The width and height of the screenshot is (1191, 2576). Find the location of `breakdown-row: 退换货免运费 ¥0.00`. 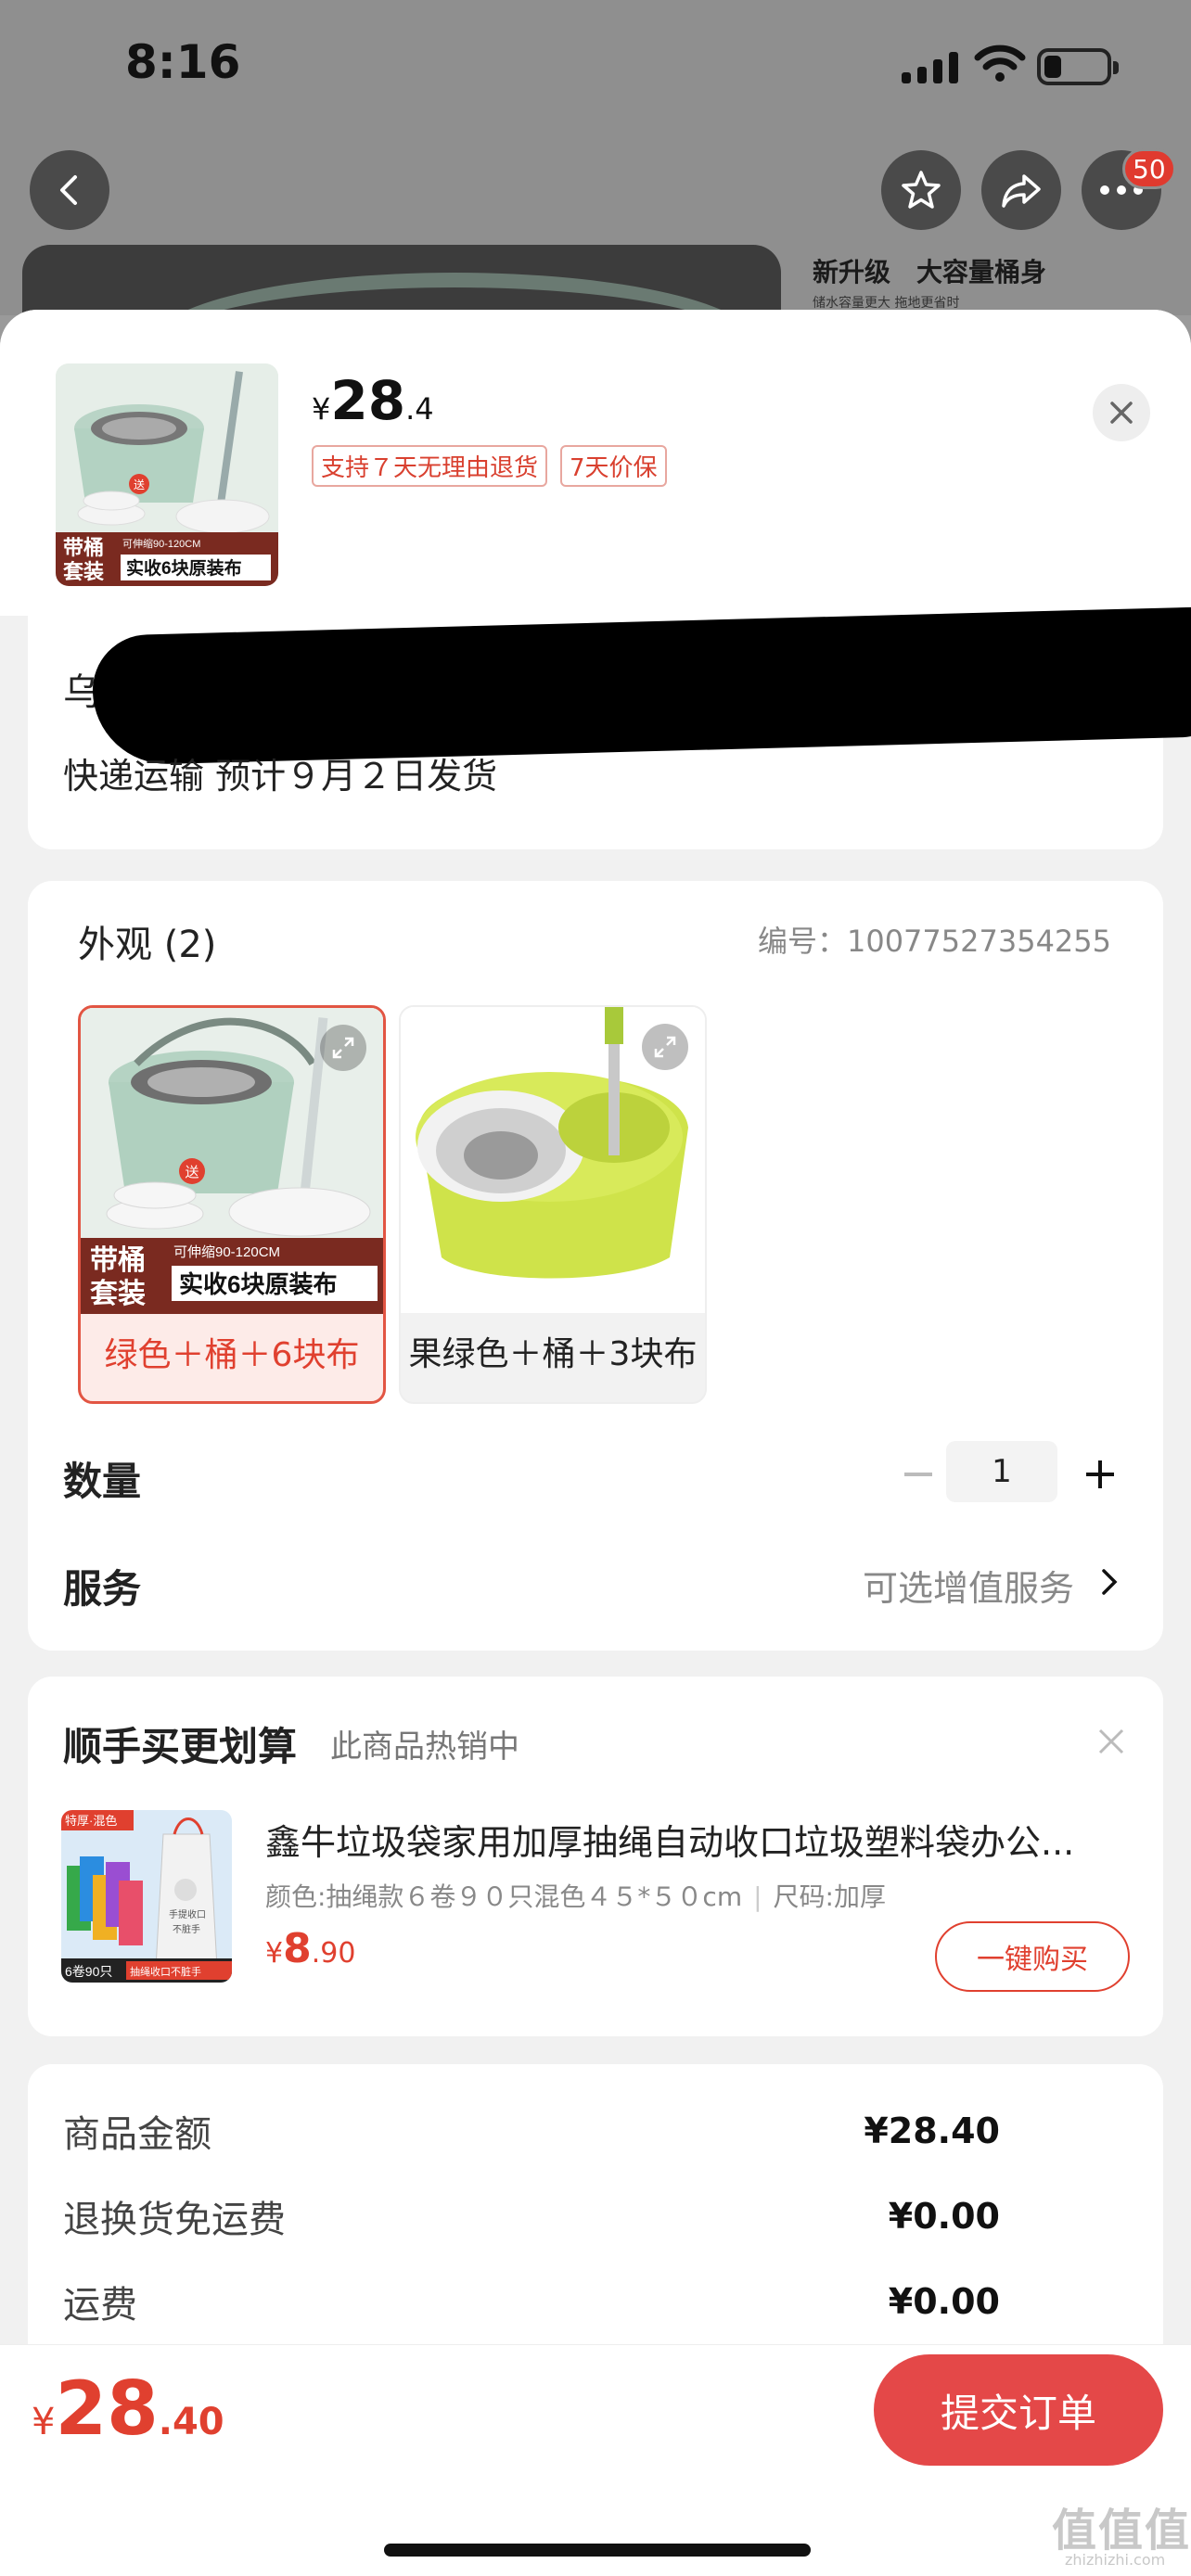

breakdown-row: 退换货免运费 ¥0.00 is located at coordinates (532, 2216).